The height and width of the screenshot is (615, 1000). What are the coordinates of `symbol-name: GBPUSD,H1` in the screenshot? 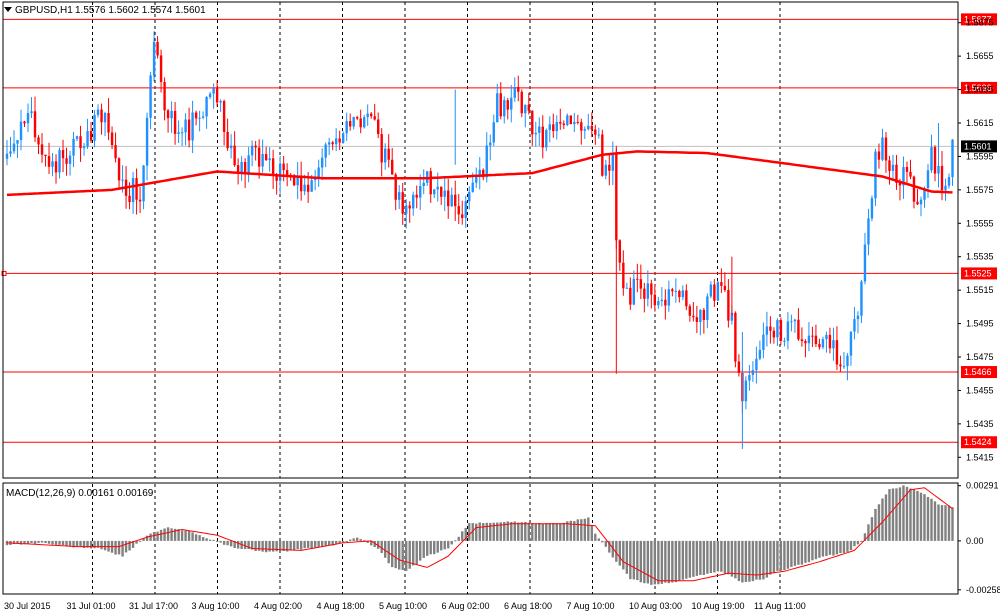 It's located at (44, 10).